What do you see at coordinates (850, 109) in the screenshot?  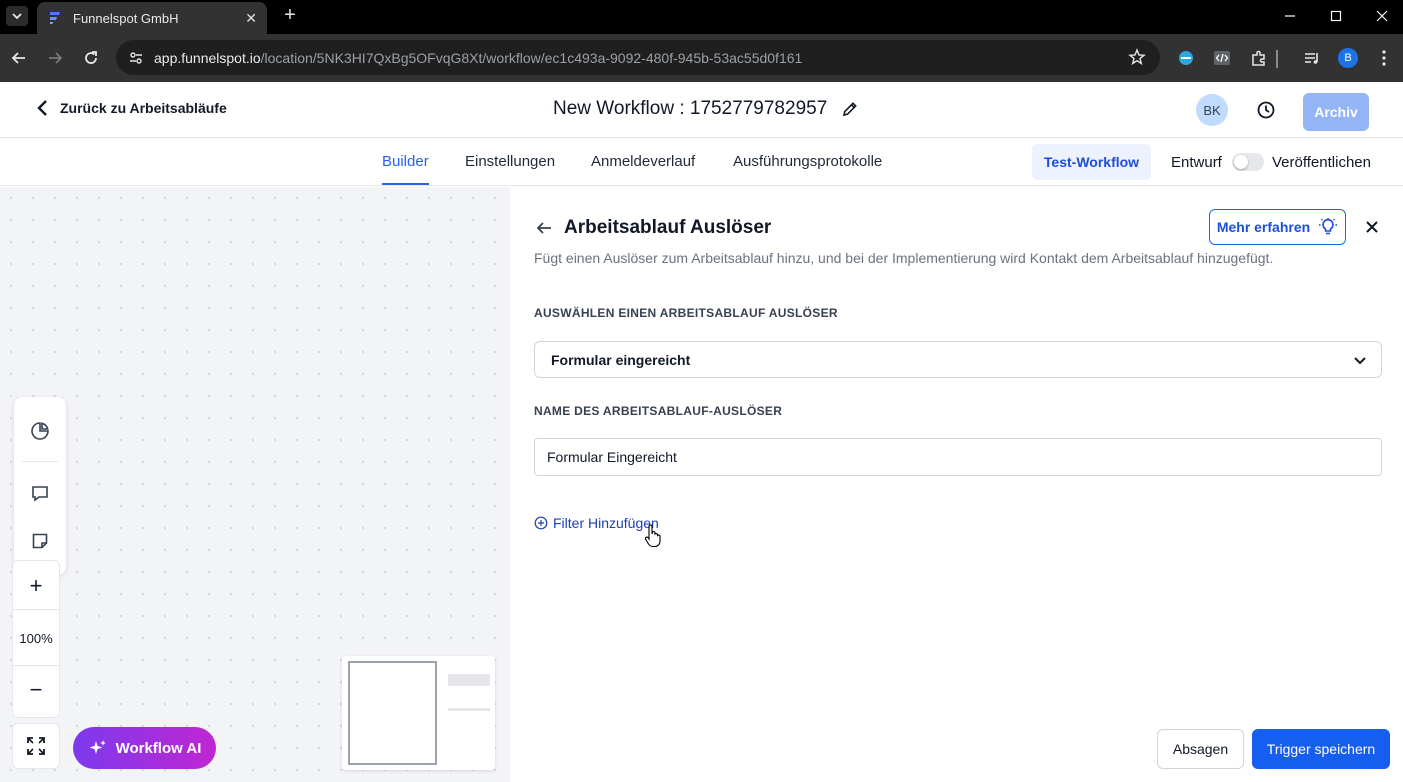 I see `edit-pencil-icon` at bounding box center [850, 109].